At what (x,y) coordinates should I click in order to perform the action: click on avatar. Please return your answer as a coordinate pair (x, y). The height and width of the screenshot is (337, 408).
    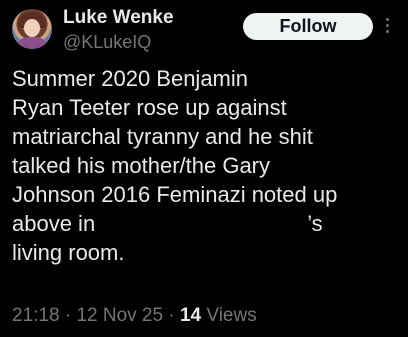
    Looking at the image, I should click on (32, 29).